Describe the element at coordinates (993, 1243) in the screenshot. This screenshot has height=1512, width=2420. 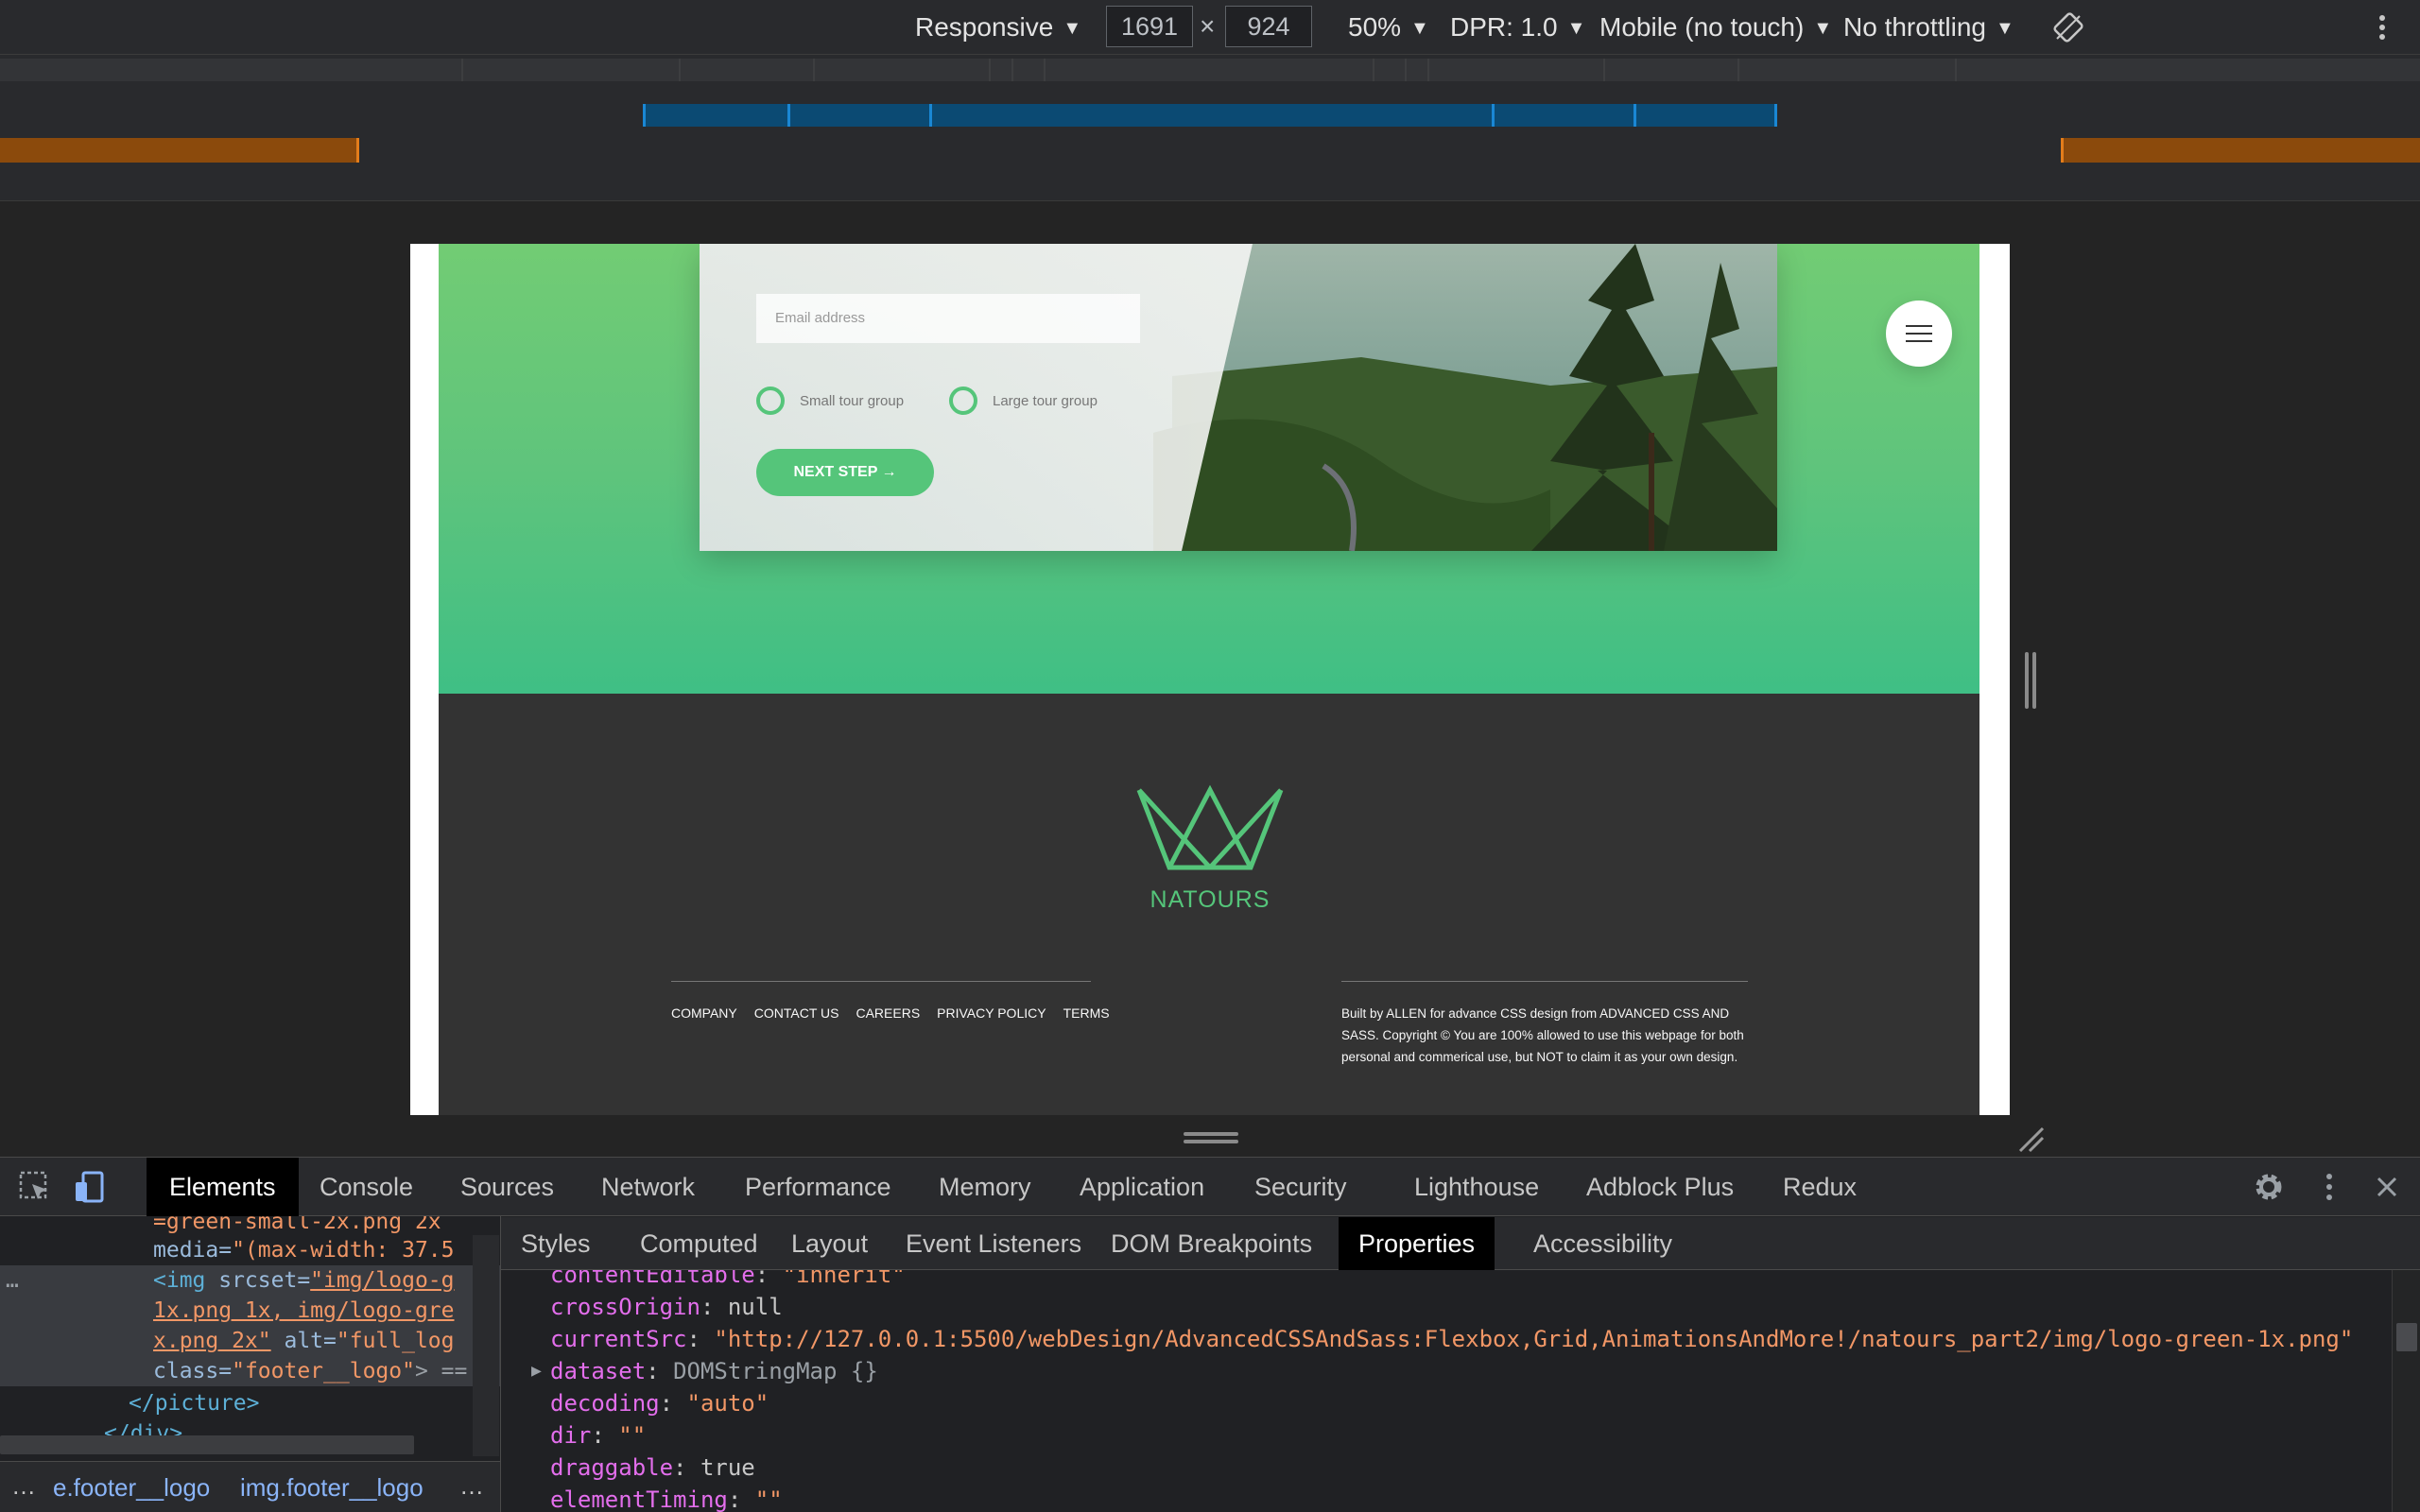
I see `tab-event-listeners: Event Listeners` at that location.